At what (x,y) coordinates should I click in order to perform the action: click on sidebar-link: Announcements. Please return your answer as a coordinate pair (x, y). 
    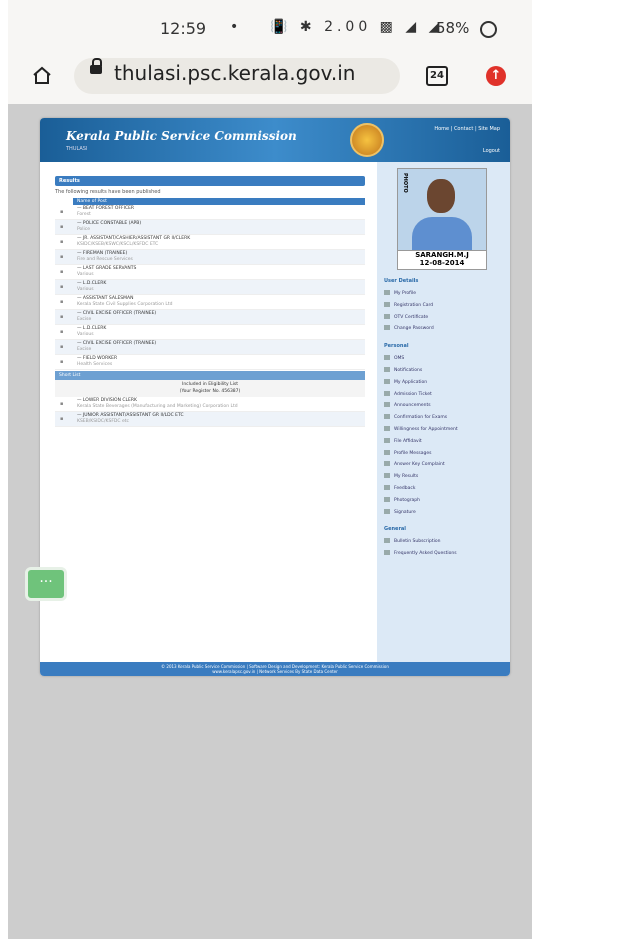
    Looking at the image, I should click on (407, 405).